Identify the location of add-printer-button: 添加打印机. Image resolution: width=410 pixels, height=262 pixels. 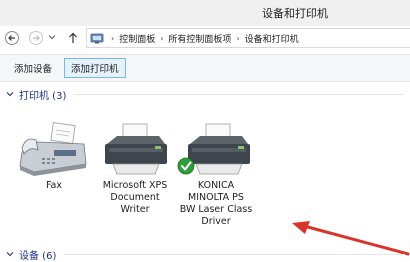
(95, 68).